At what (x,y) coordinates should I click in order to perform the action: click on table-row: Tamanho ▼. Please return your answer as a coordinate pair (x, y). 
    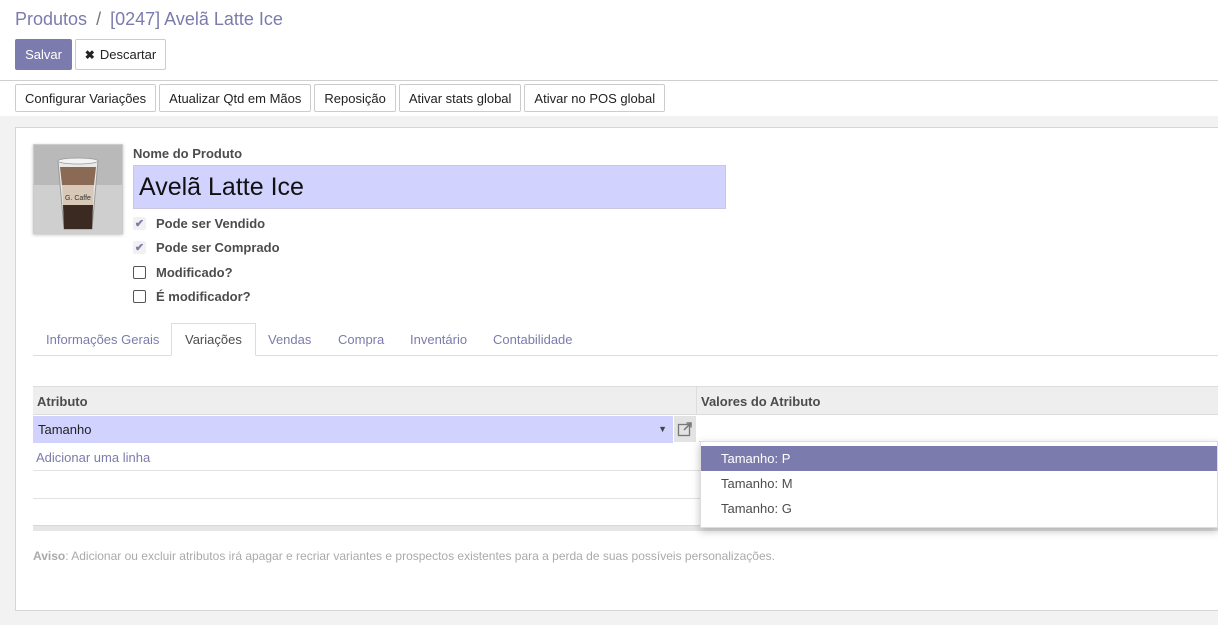
    Looking at the image, I should click on (625, 429).